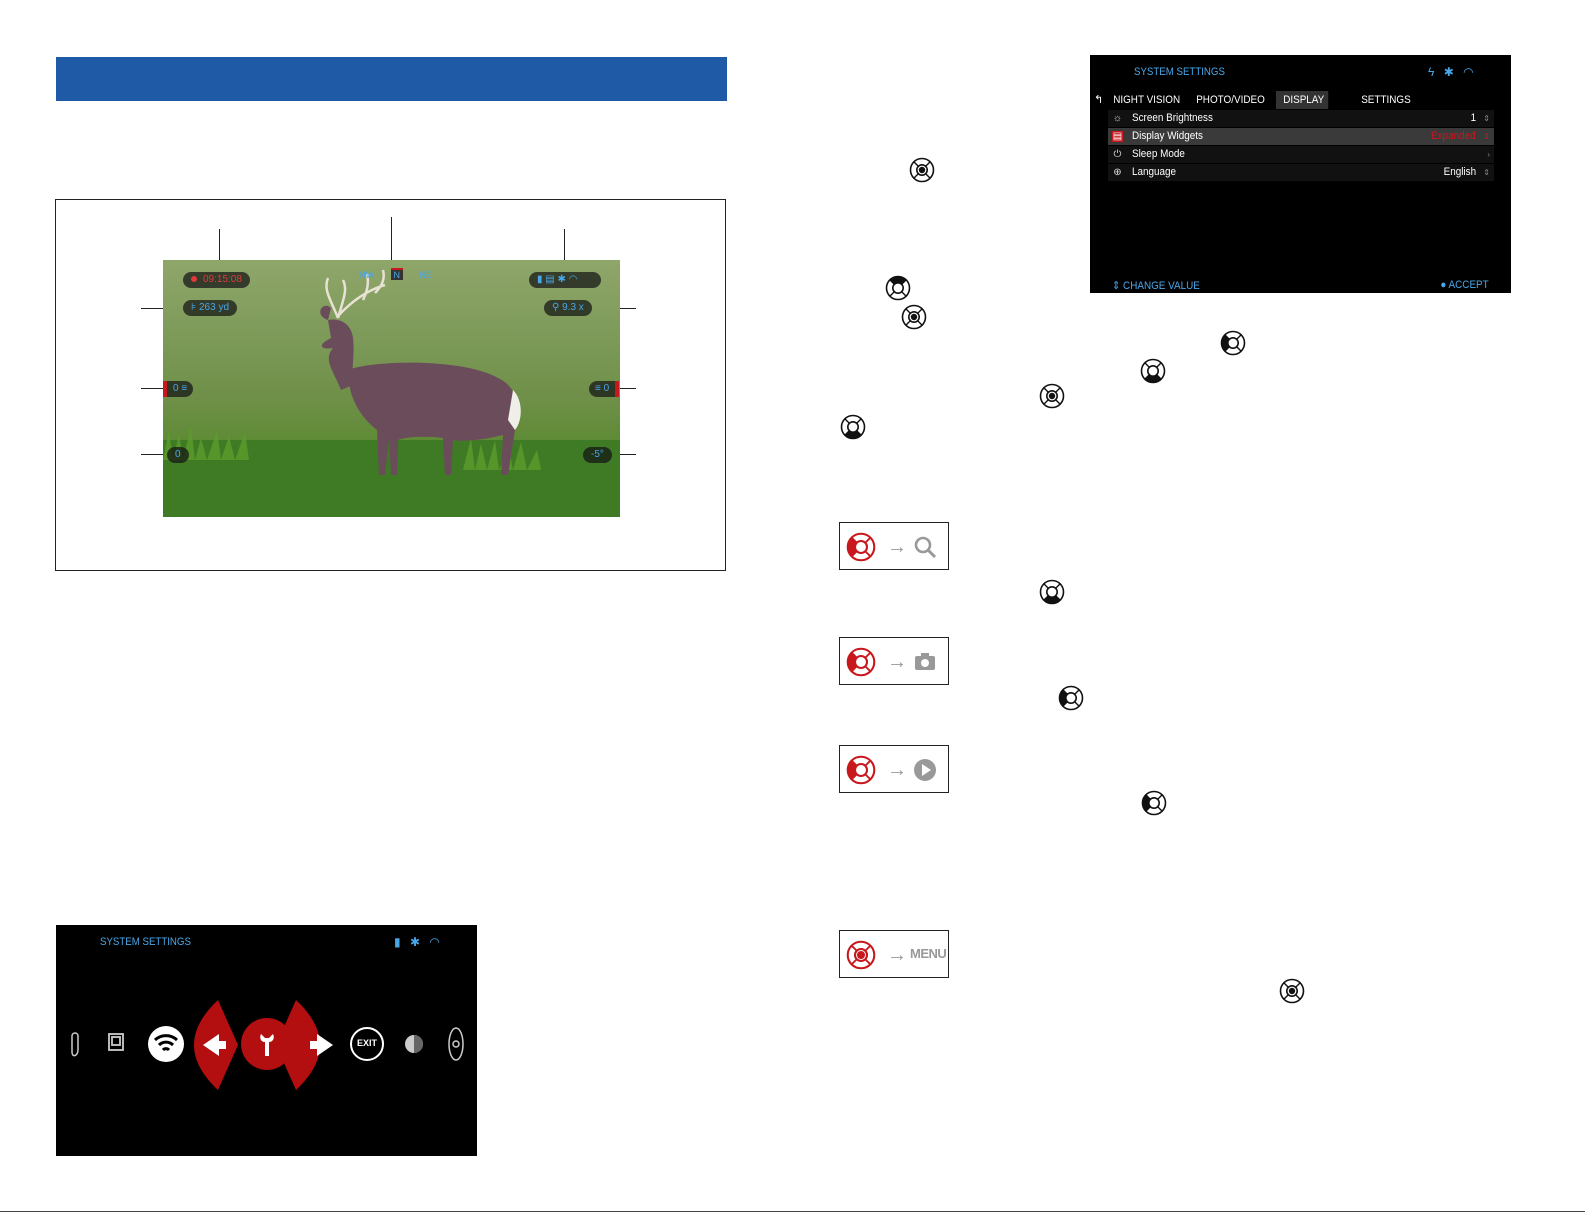 The image size is (1585, 1225). I want to click on menu-label: MENU, so click(928, 953).